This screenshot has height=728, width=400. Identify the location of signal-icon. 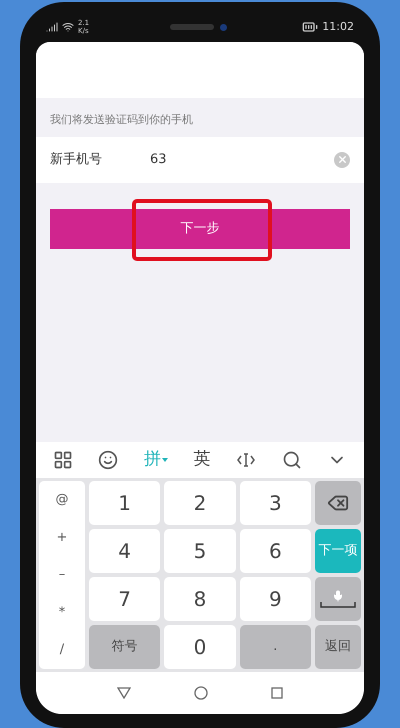
(52, 27).